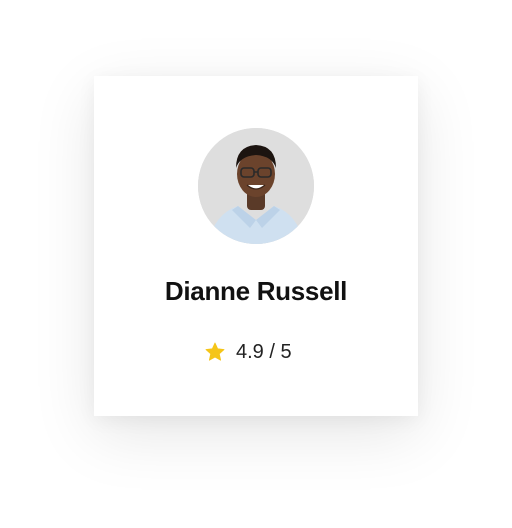  I want to click on profile-name: Dianne Russell, so click(256, 291).